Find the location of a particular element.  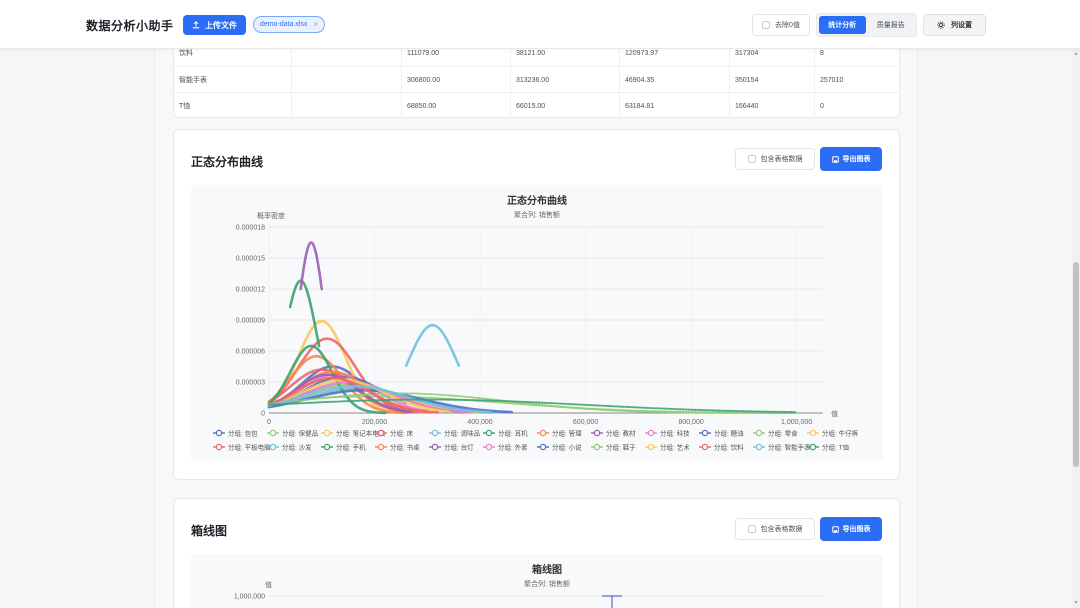

card-title: 箱线图 is located at coordinates (209, 531).